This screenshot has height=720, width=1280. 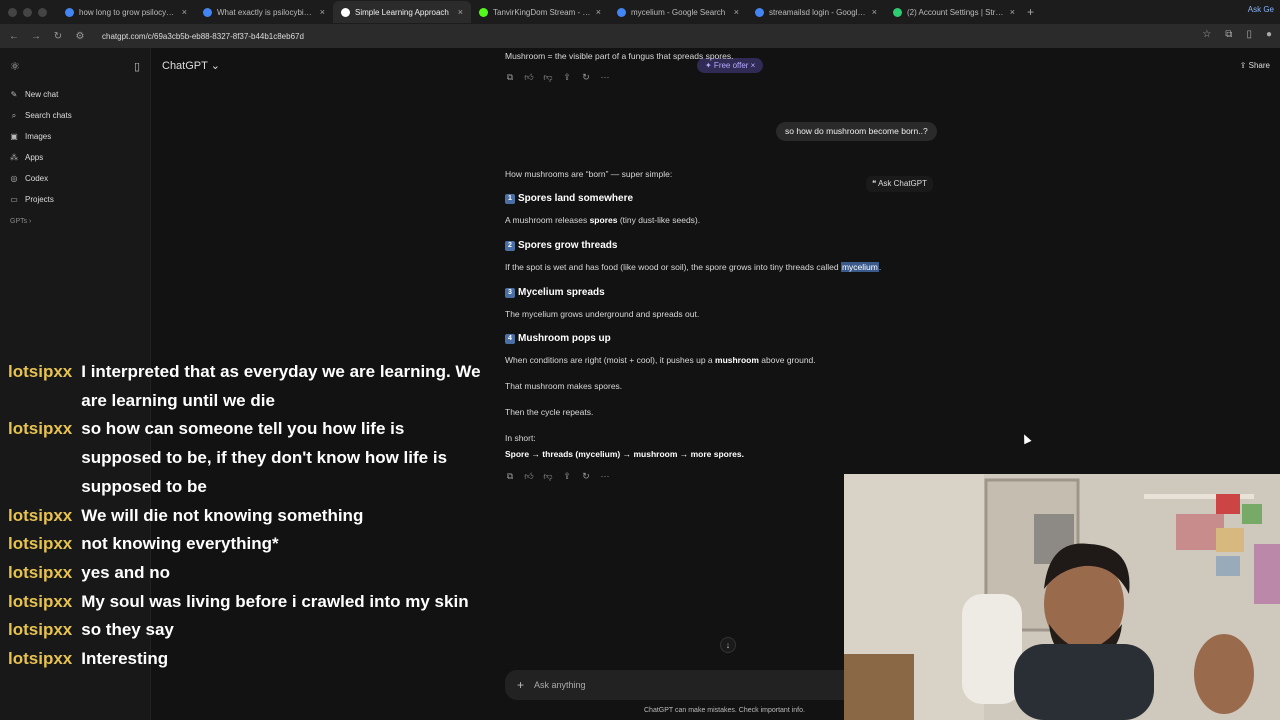 I want to click on forward-icon: →, so click(x=36, y=36).